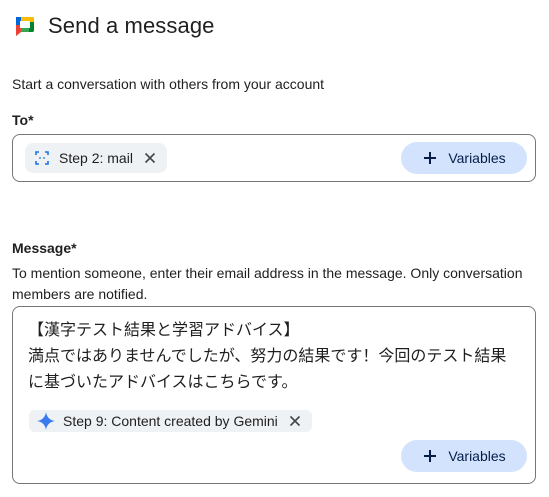 The width and height of the screenshot is (549, 497). I want to click on to-variable-chip: Step 2: mail, so click(96, 158).